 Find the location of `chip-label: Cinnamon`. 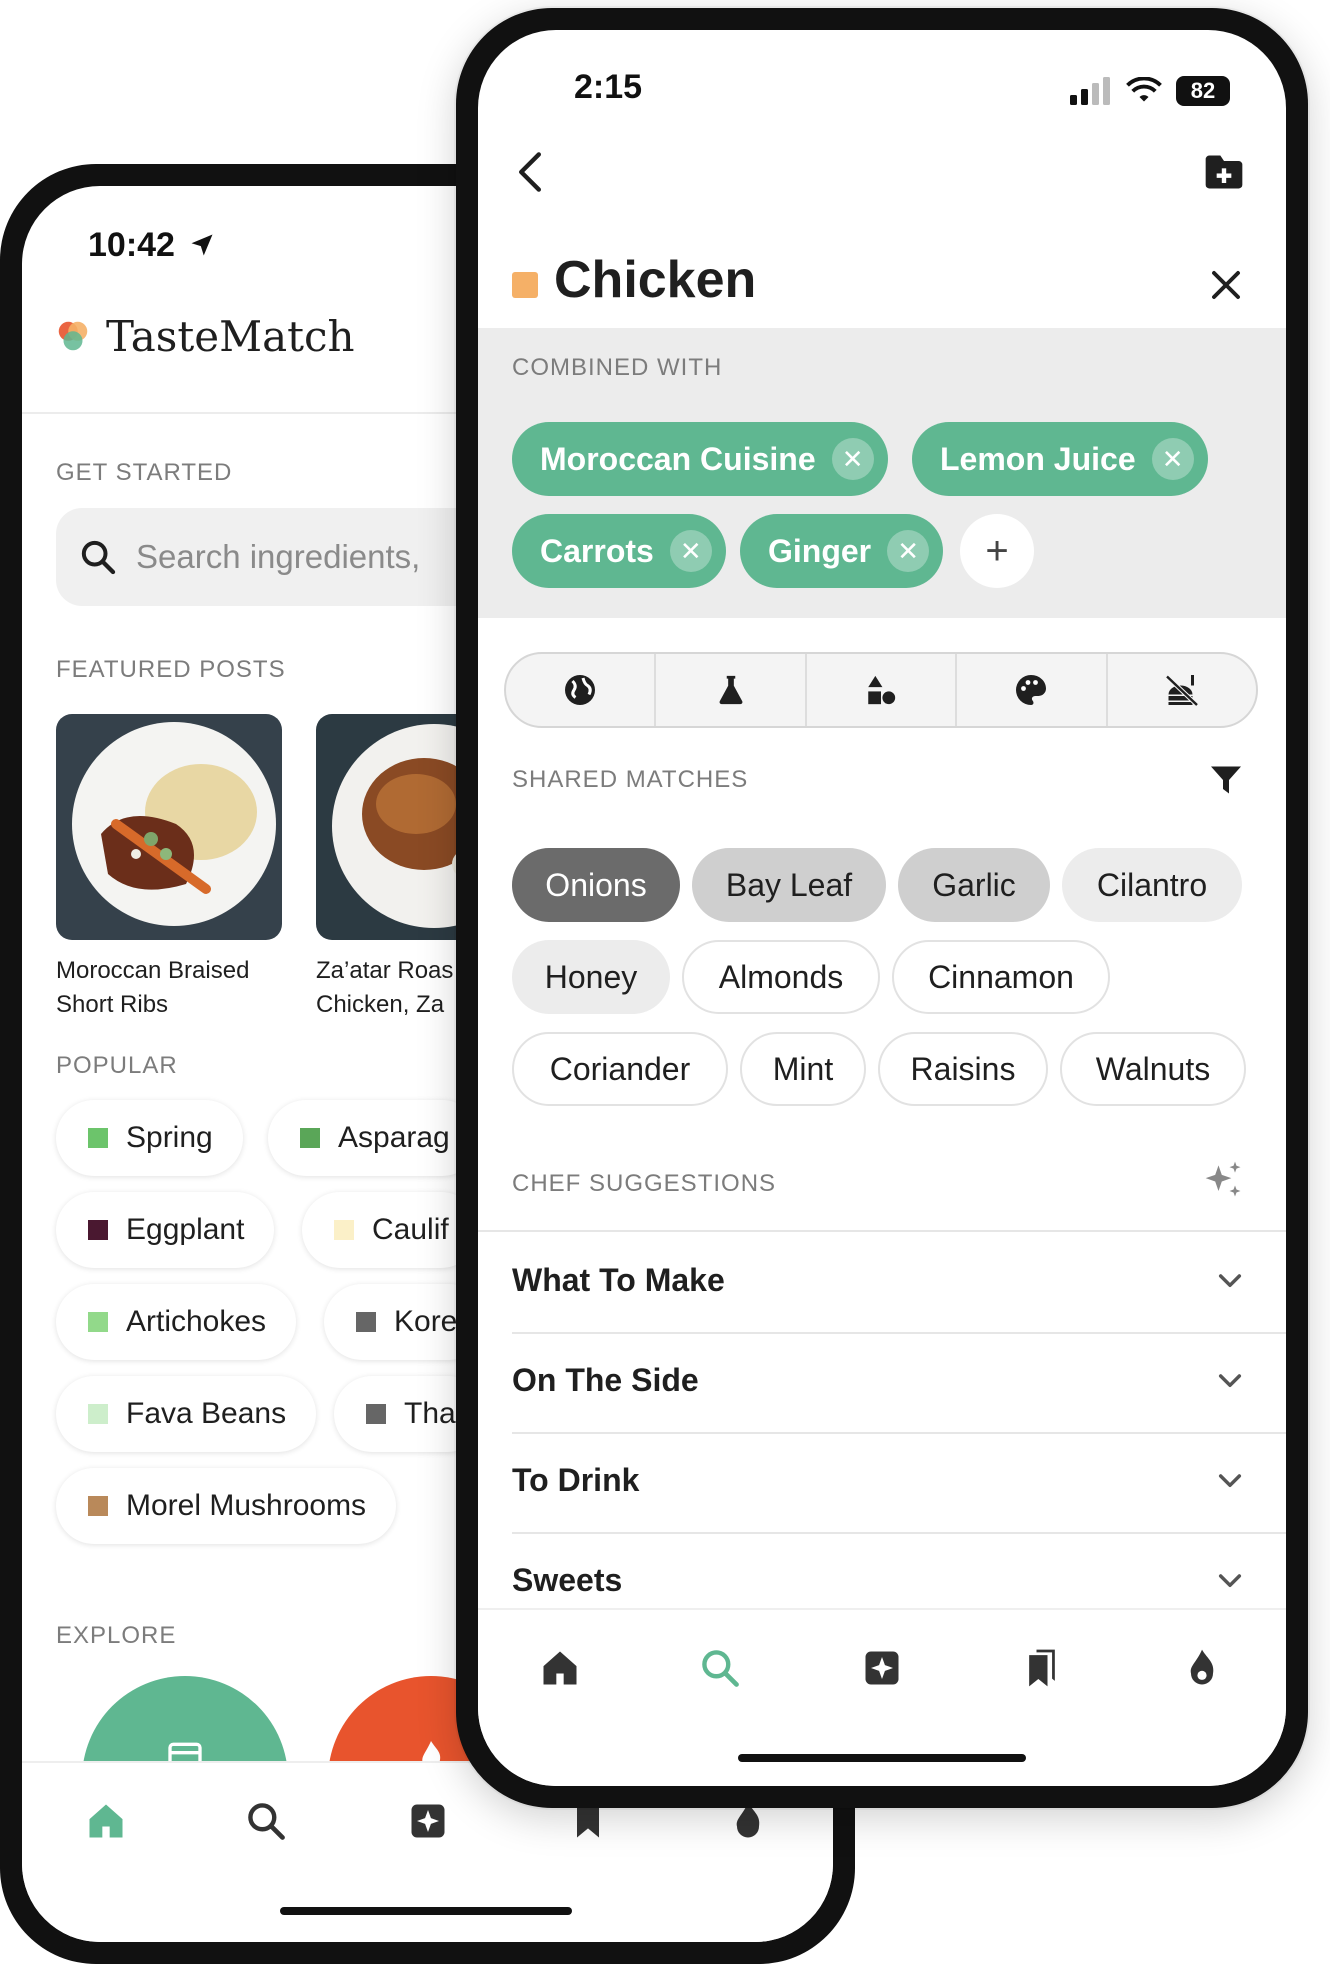

chip-label: Cinnamon is located at coordinates (1001, 976).